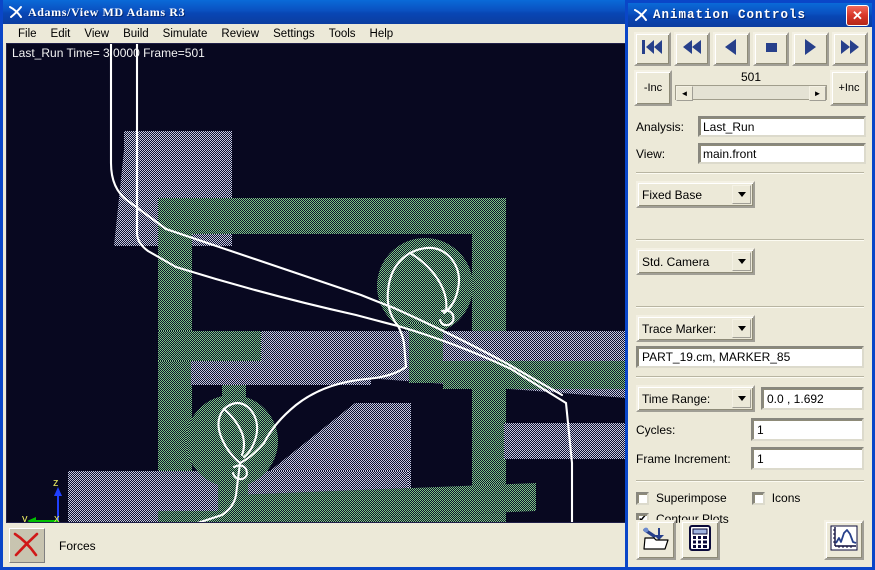 The image size is (875, 570). Describe the element at coordinates (27, 34) in the screenshot. I see `menu-item-file: File` at that location.